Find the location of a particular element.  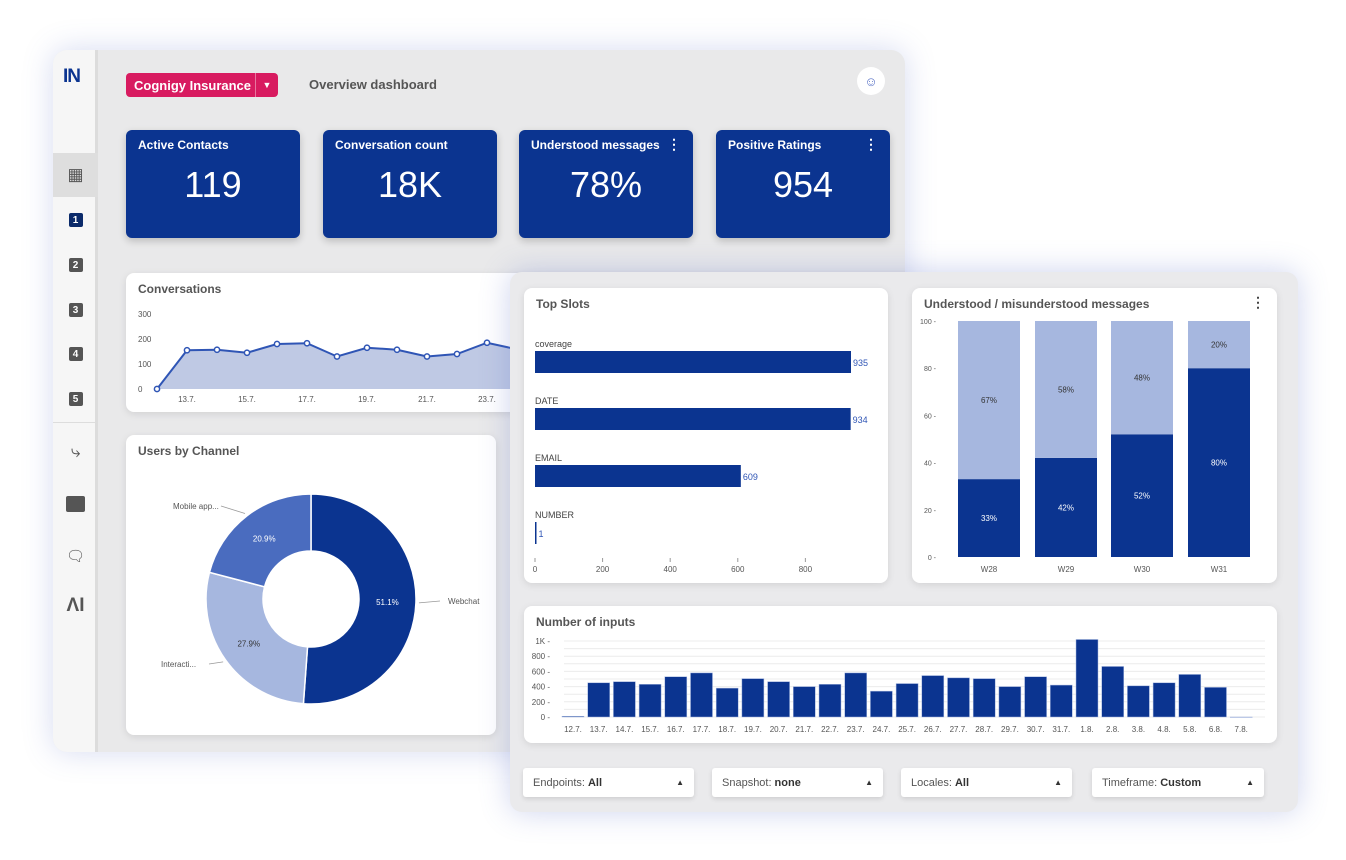

project-selector: Cognigy Insurance ▼ is located at coordinates (202, 85).